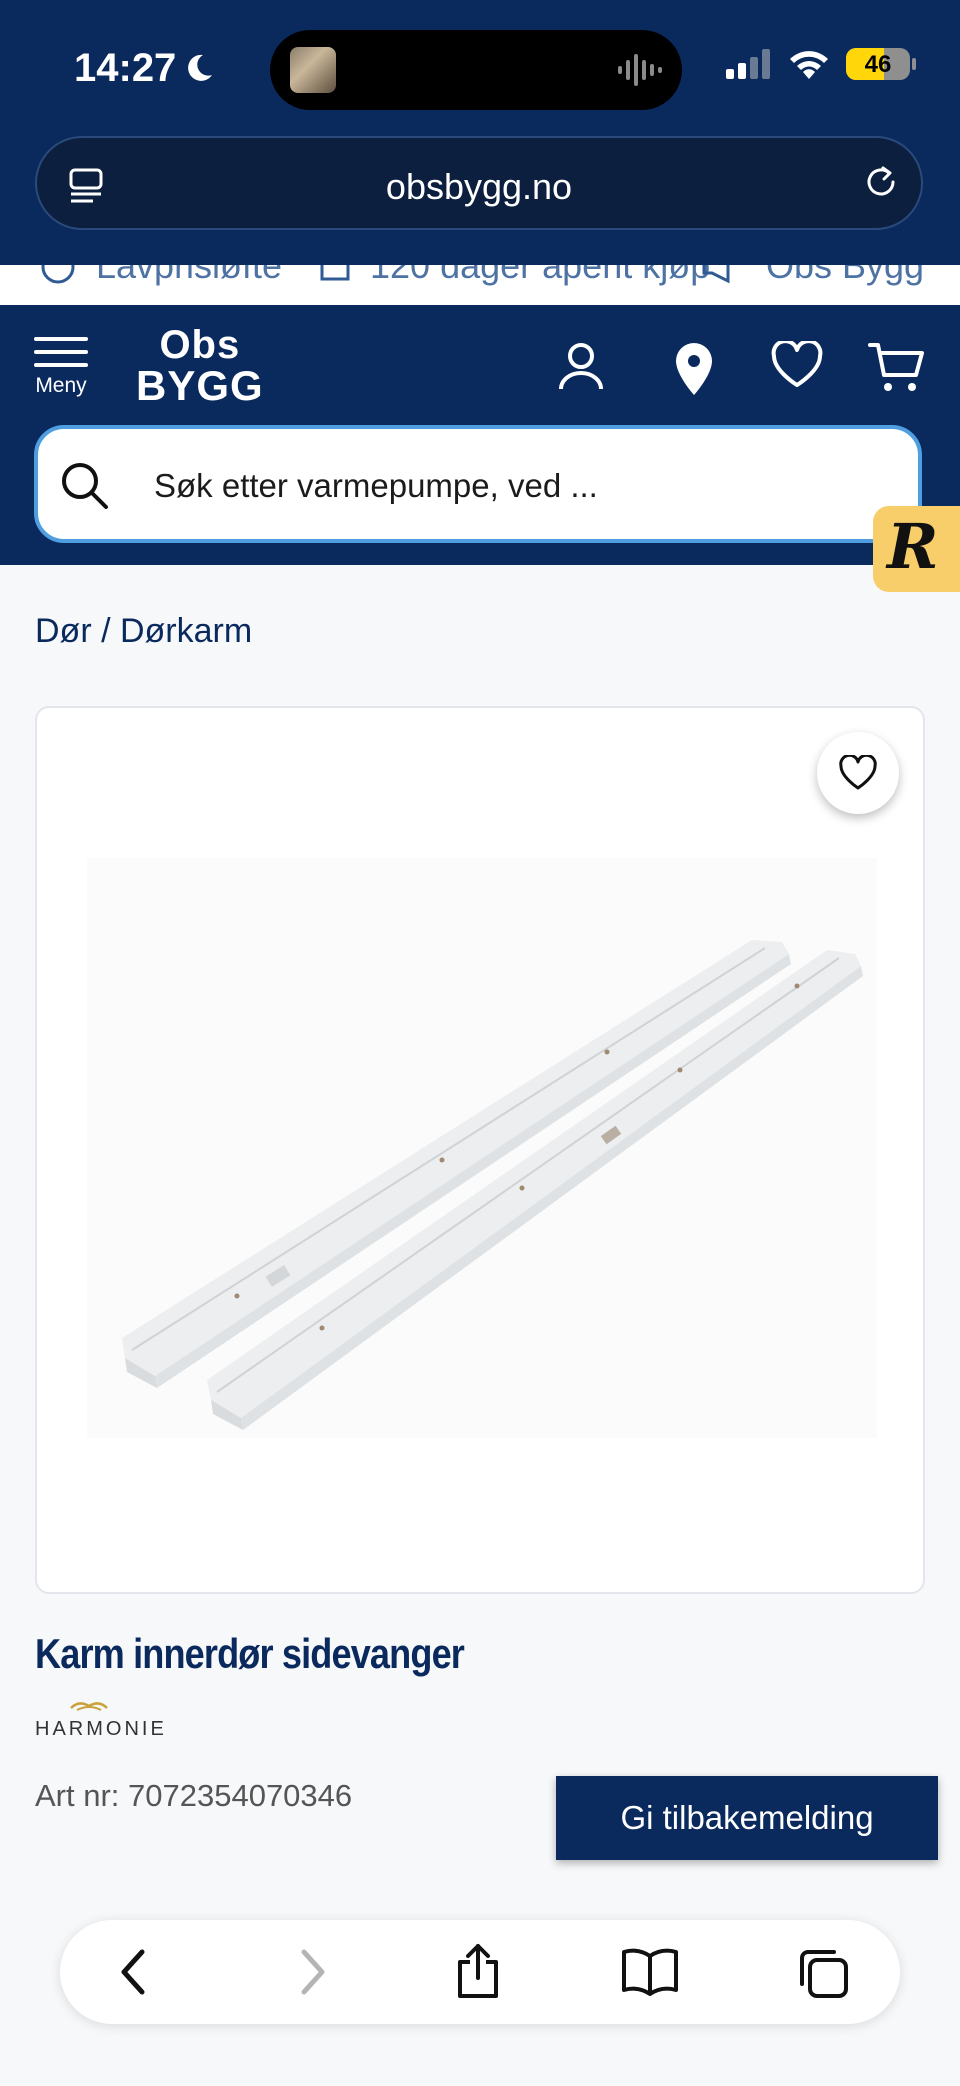  Describe the element at coordinates (881, 182) in the screenshot. I see `reload-icon` at that location.